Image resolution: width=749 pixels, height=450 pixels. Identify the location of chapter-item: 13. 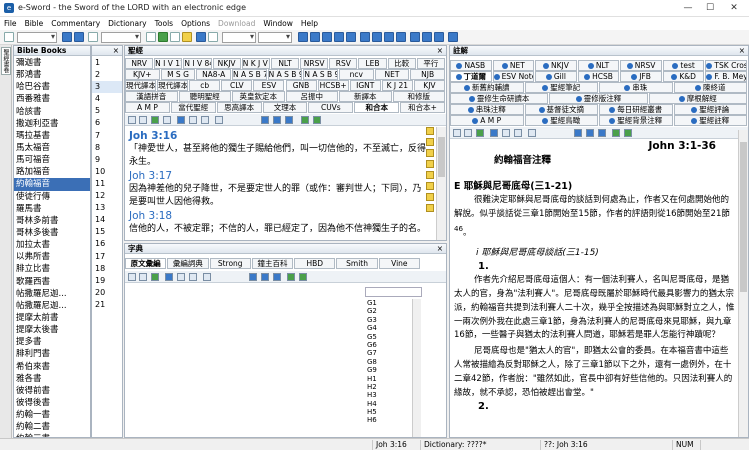
(107, 208).